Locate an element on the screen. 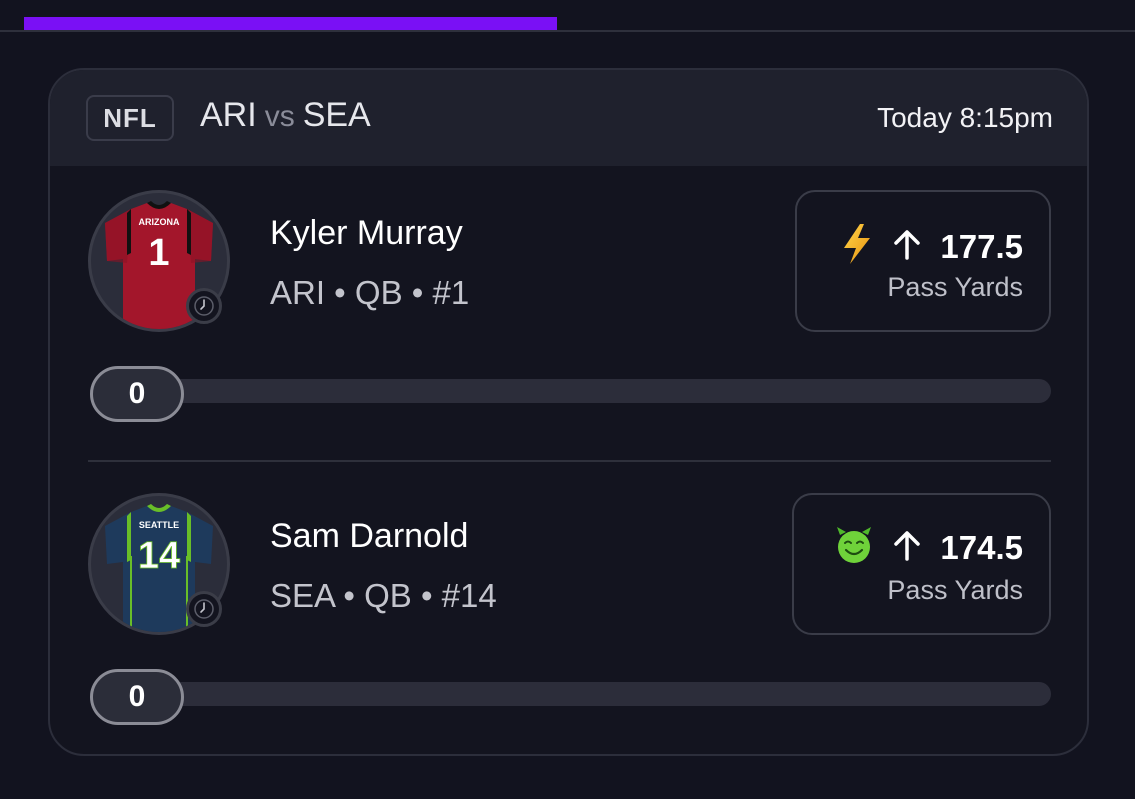  lightning-bolt-icon is located at coordinates (857, 246).